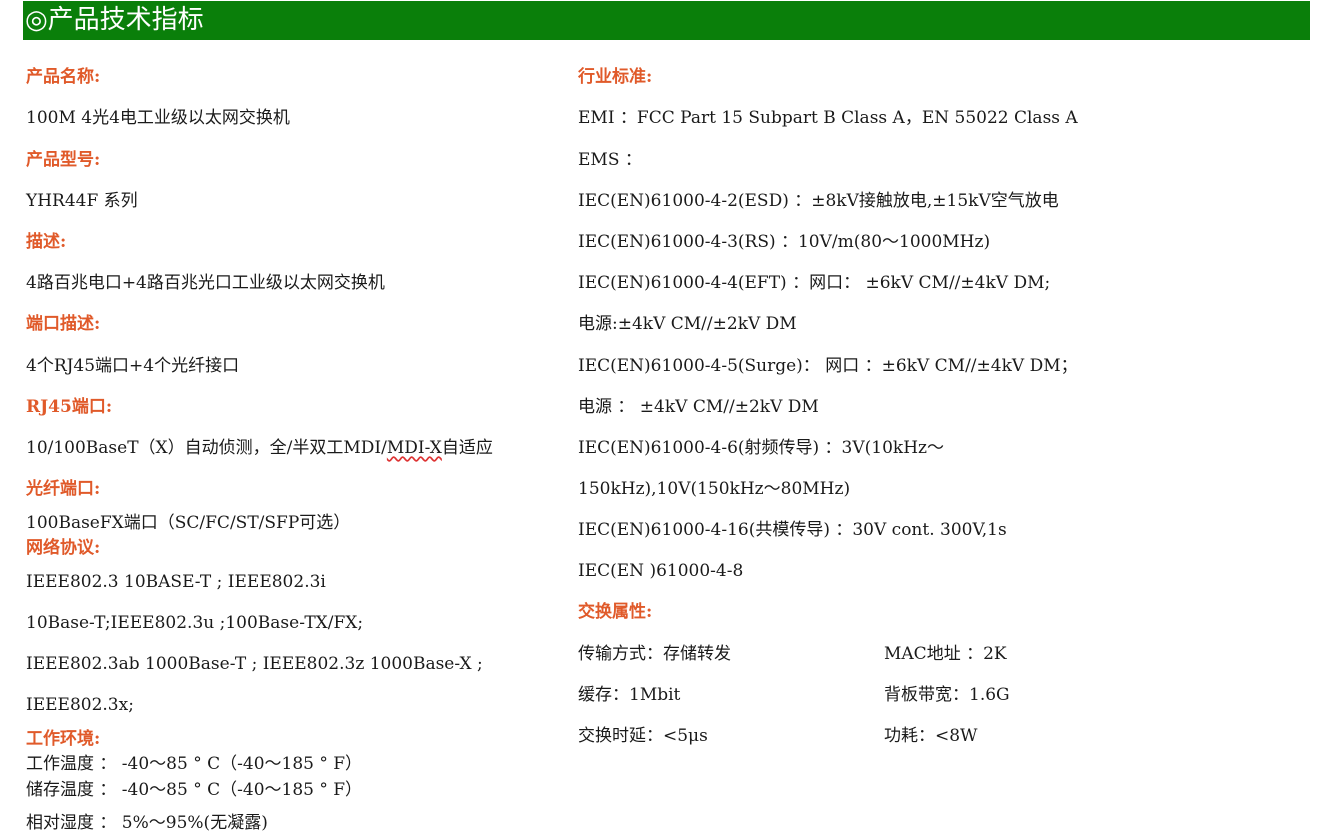 This screenshot has width=1328, height=840. I want to click on standard-line: IEC(EN)61000-4-3(RS) ：10V/m(80～1000MHz), so click(784, 242).